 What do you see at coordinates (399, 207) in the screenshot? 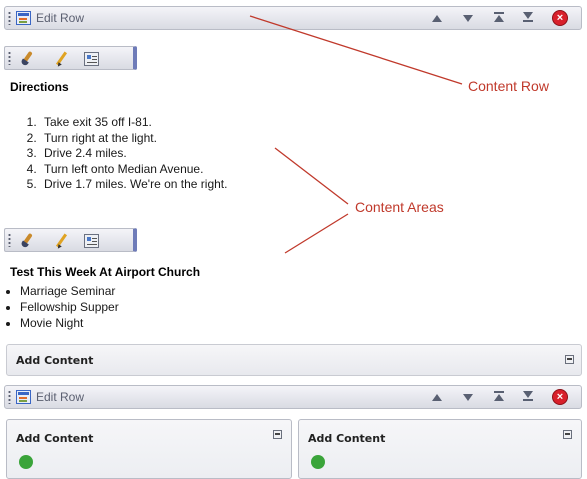
I see `annotation-content-areas: Content Areas` at bounding box center [399, 207].